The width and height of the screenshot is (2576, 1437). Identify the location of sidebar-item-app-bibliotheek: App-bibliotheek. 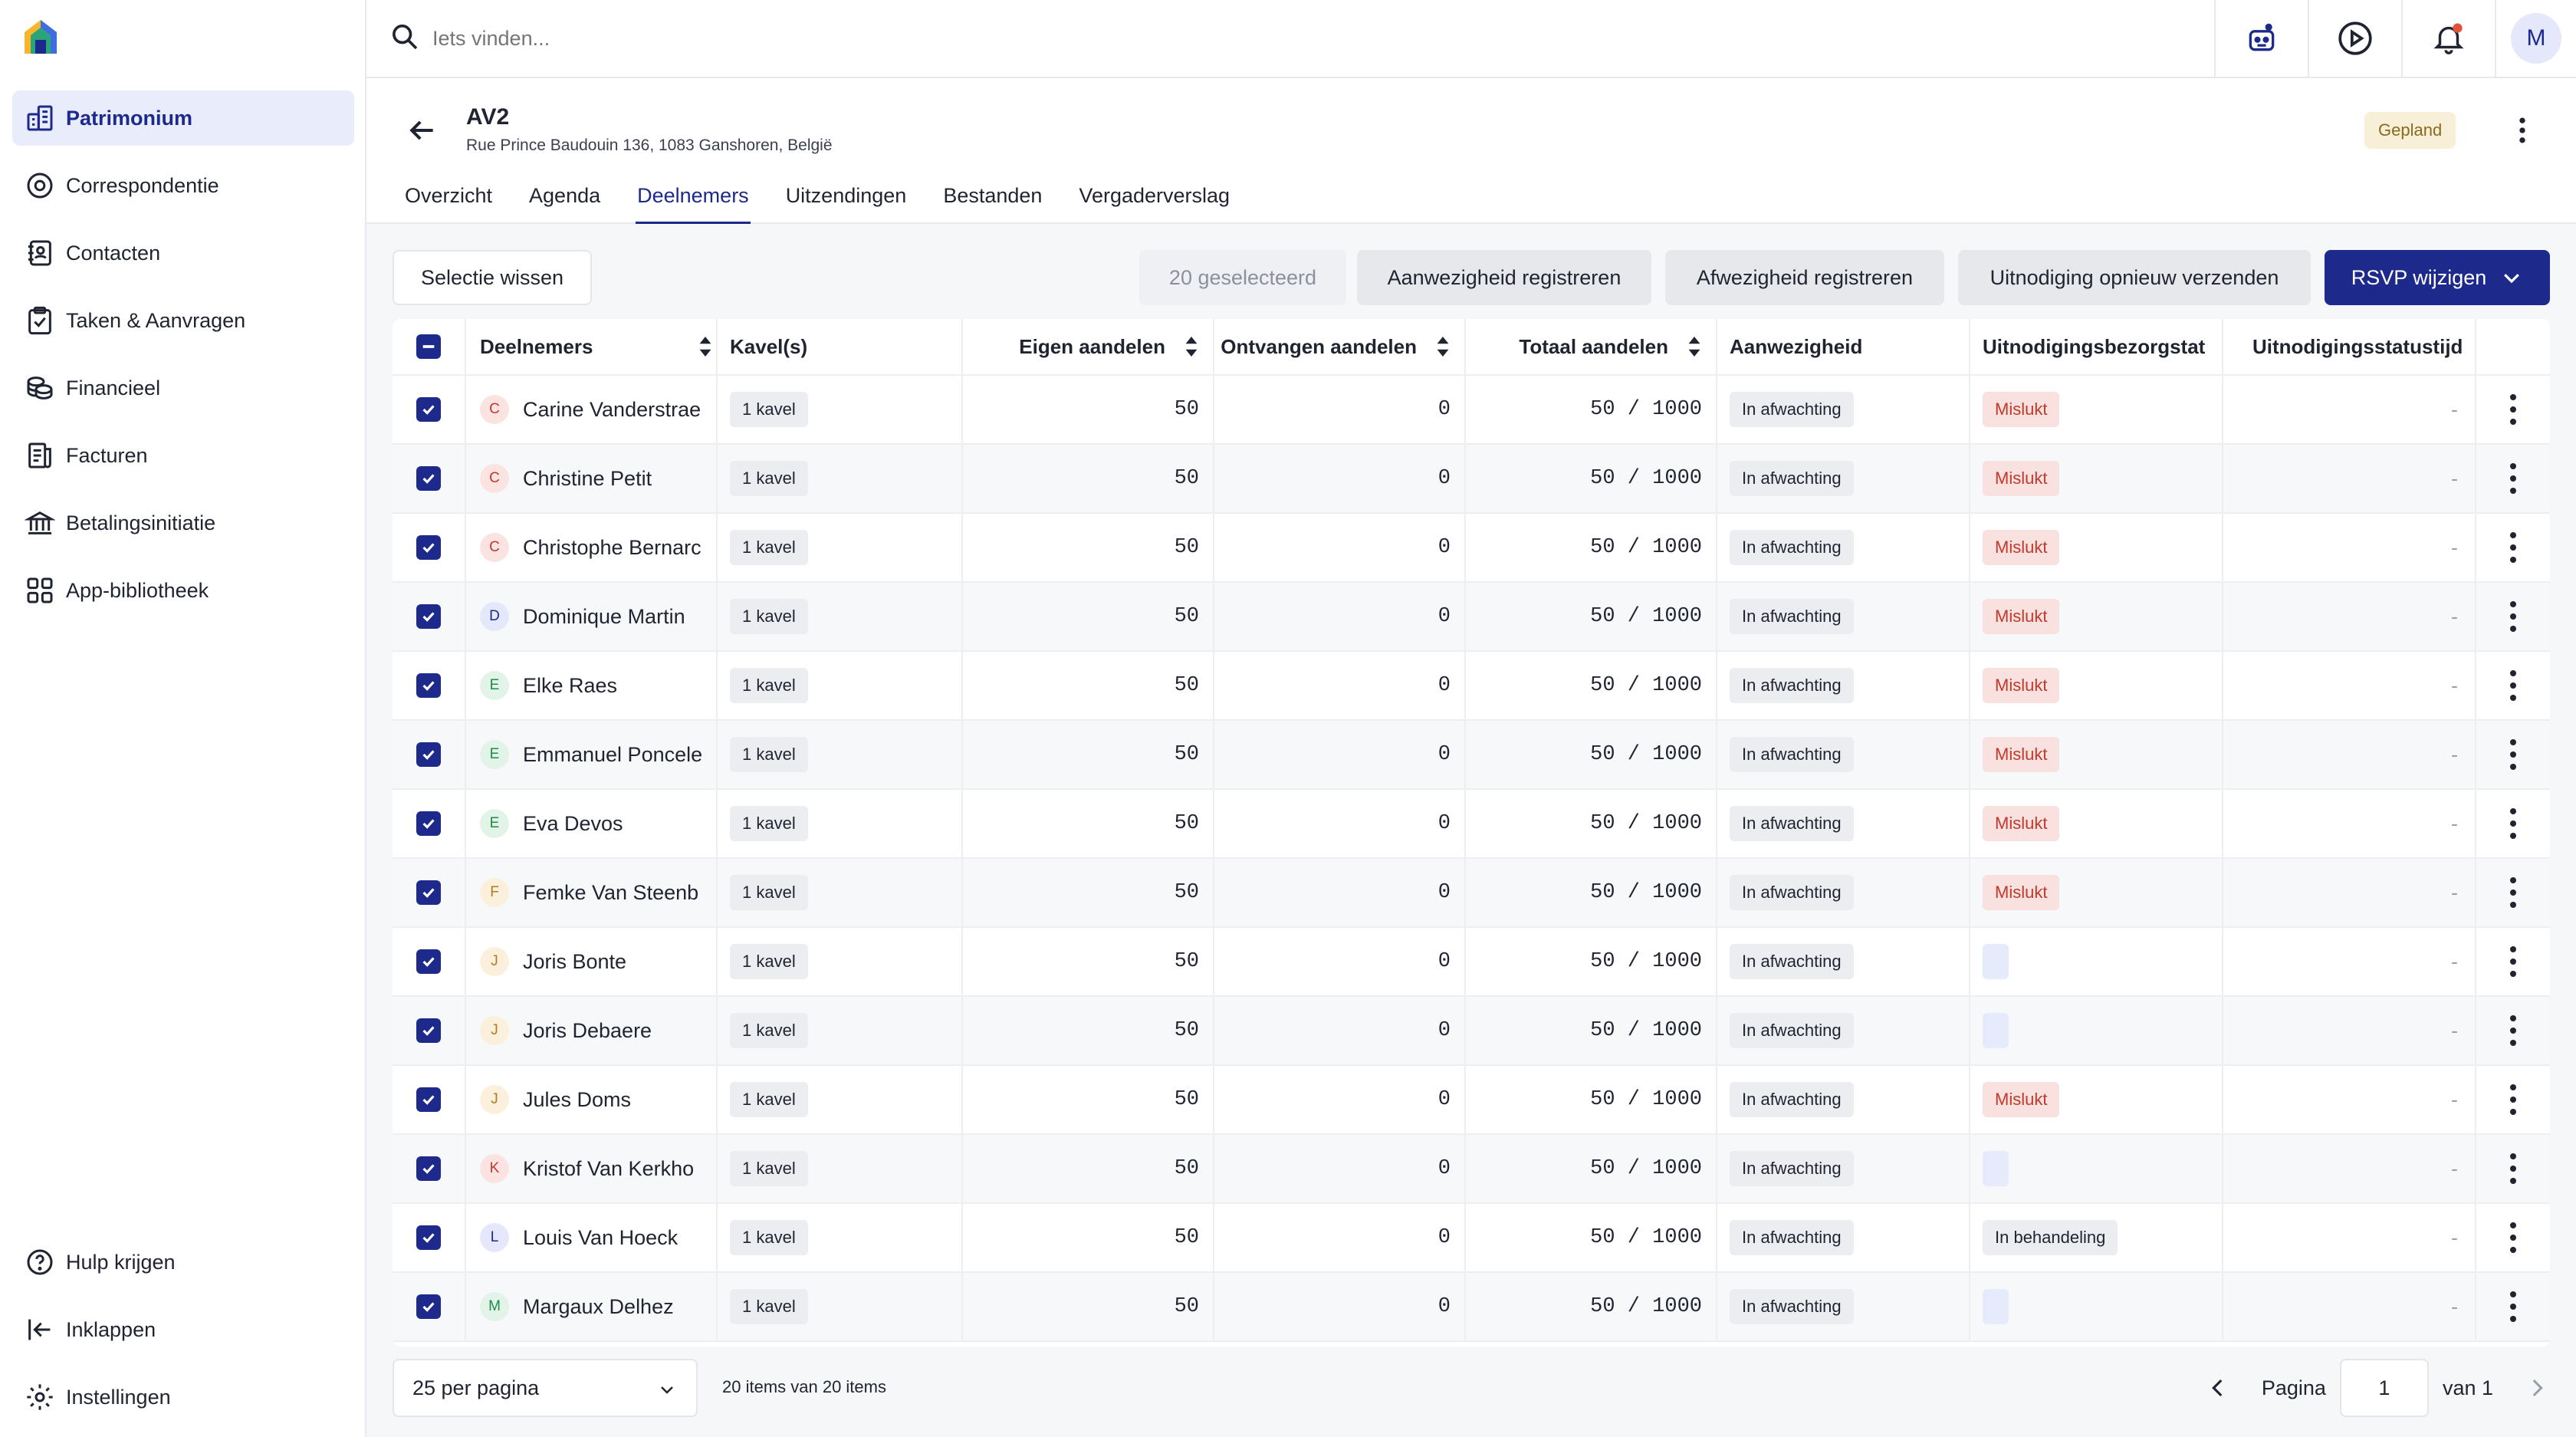
(183, 590).